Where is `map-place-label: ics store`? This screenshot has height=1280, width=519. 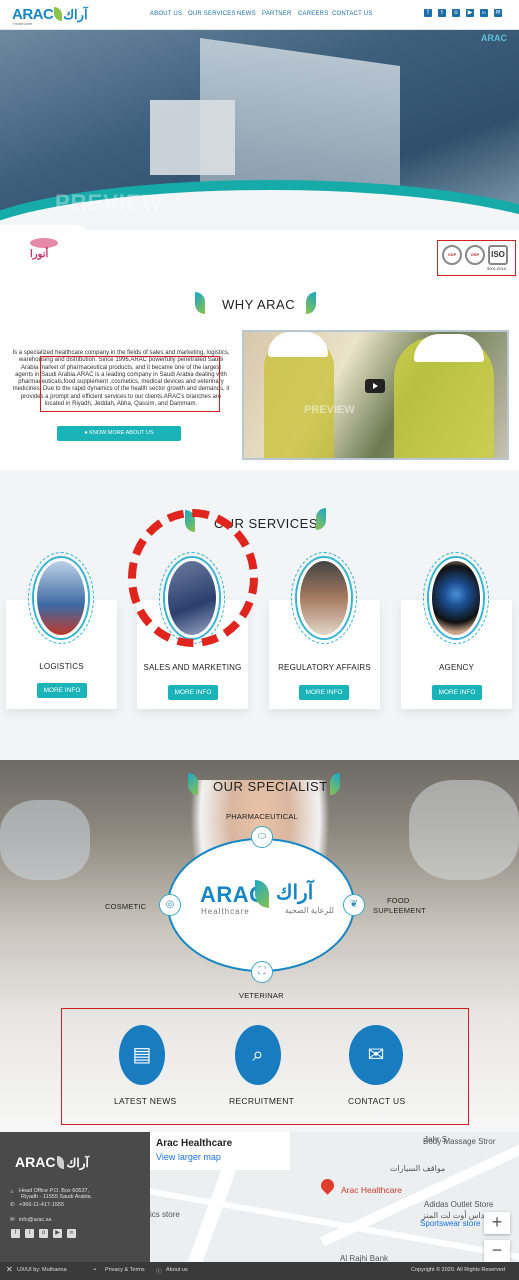 map-place-label: ics store is located at coordinates (165, 1214).